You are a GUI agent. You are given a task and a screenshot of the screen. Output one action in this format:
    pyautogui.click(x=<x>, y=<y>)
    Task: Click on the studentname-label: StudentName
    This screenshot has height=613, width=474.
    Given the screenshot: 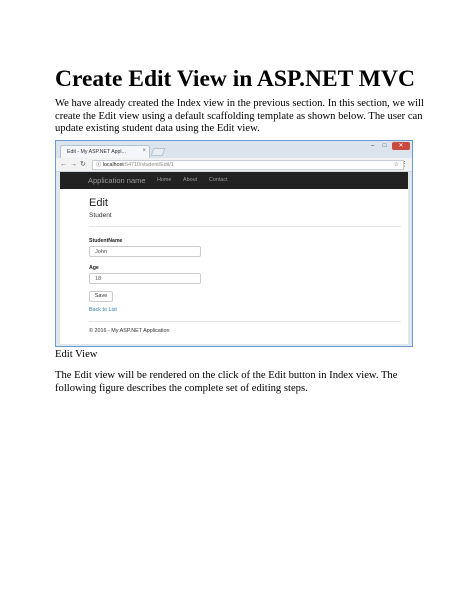 What is the action you would take?
    pyautogui.click(x=106, y=241)
    